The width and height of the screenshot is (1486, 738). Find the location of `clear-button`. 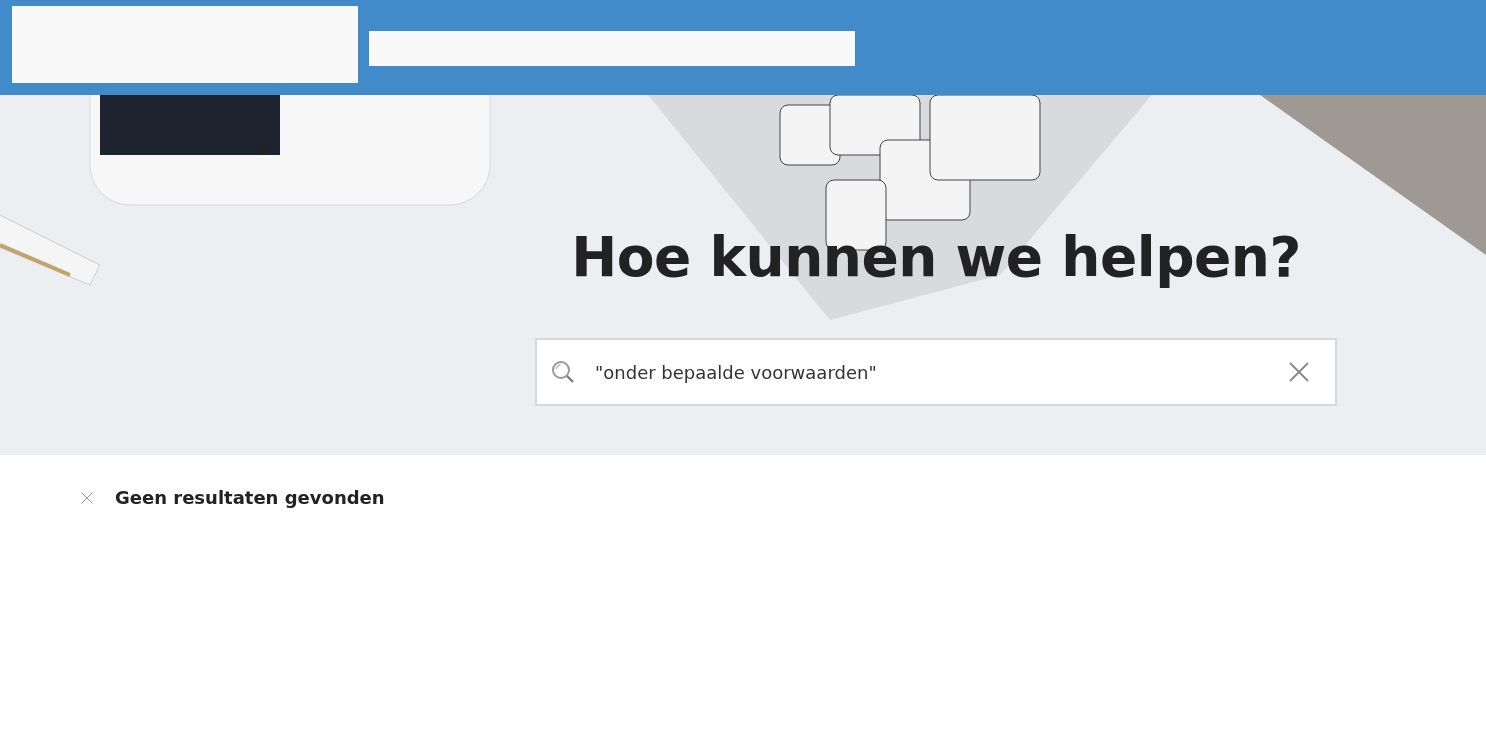

clear-button is located at coordinates (1299, 372).